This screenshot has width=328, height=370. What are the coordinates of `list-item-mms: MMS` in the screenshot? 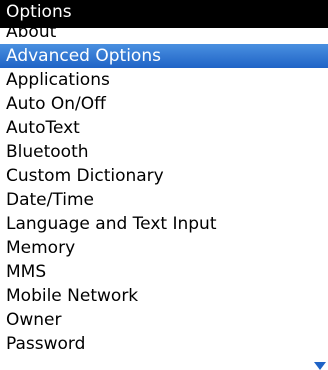 It's located at (164, 272).